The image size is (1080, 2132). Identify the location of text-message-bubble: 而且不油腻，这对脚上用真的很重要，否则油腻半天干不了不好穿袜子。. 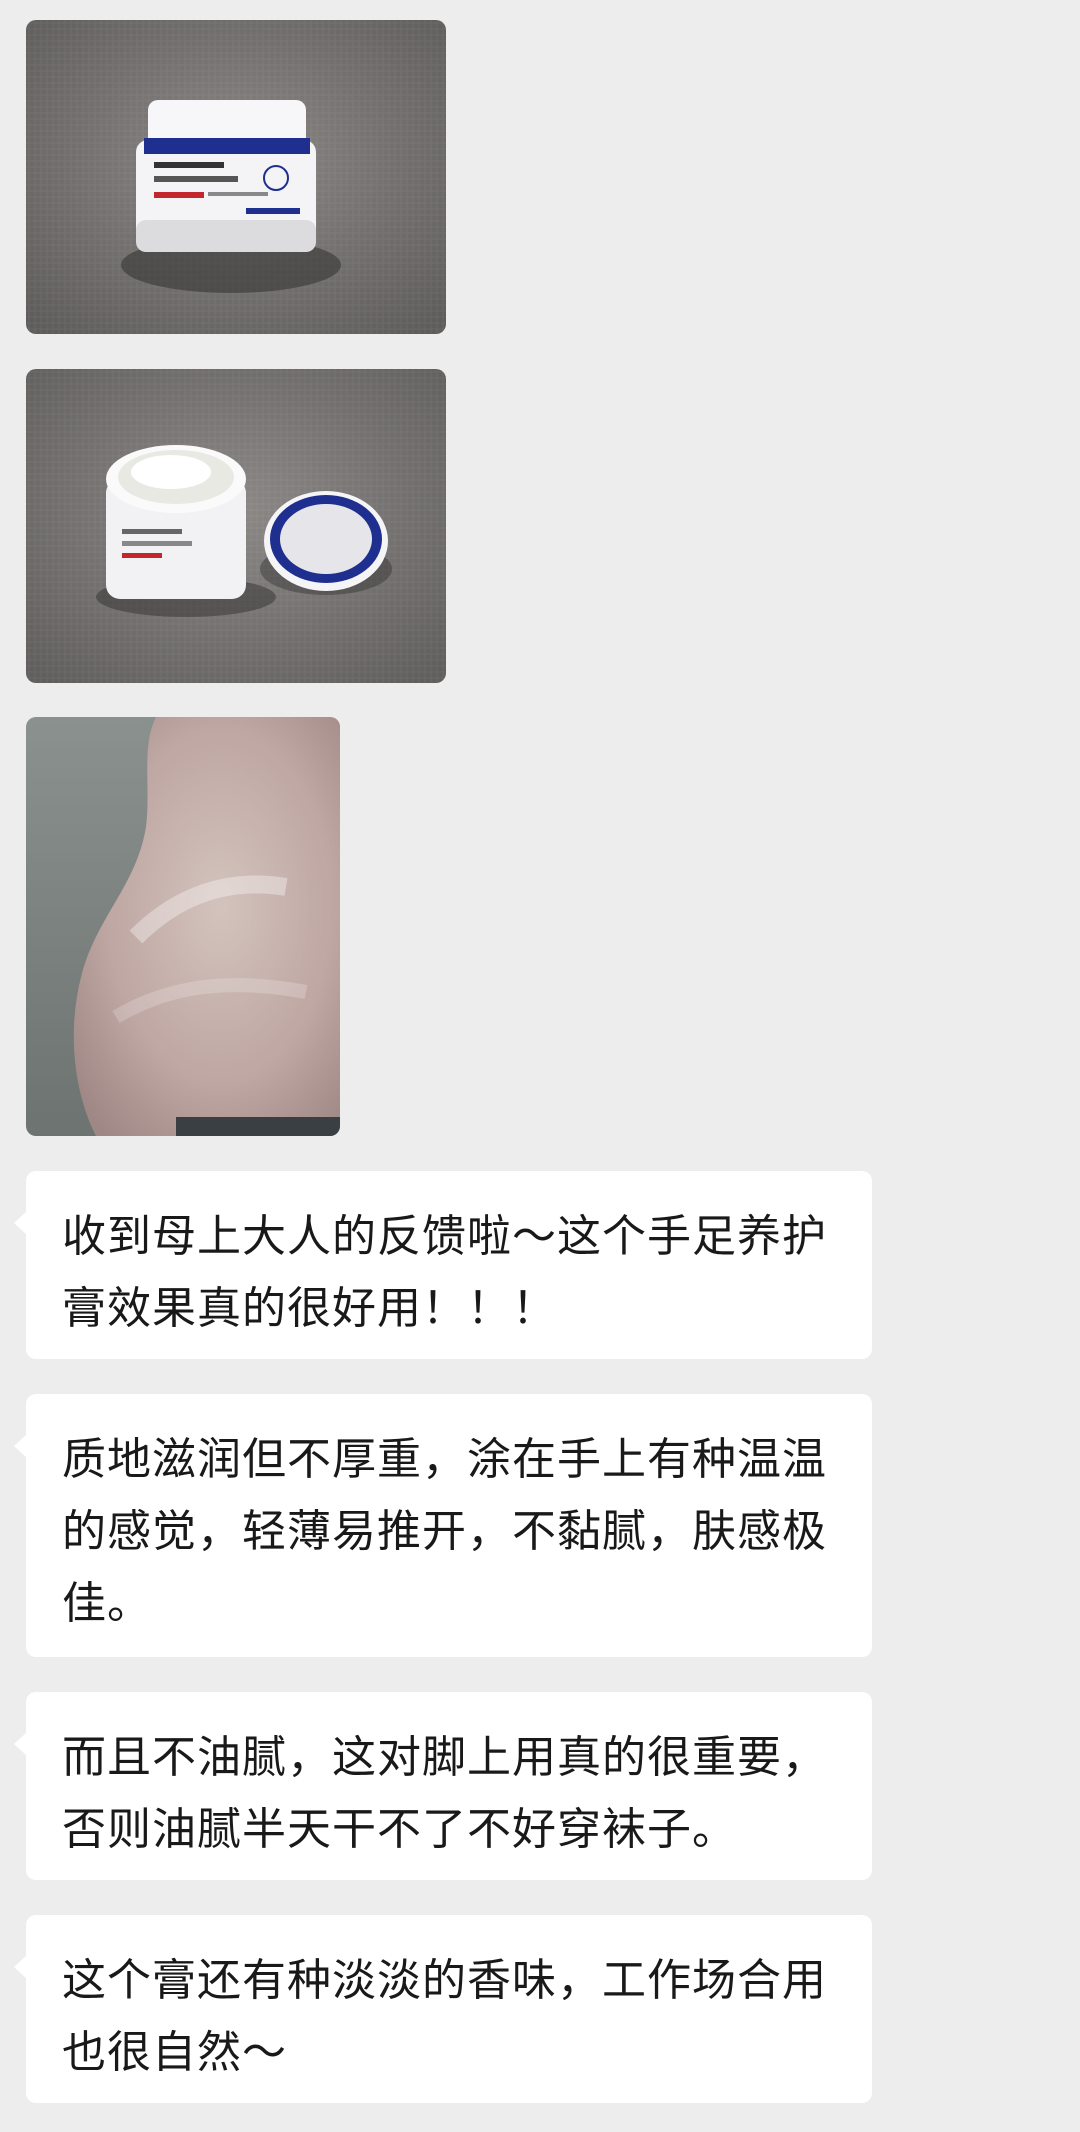
(443, 1786).